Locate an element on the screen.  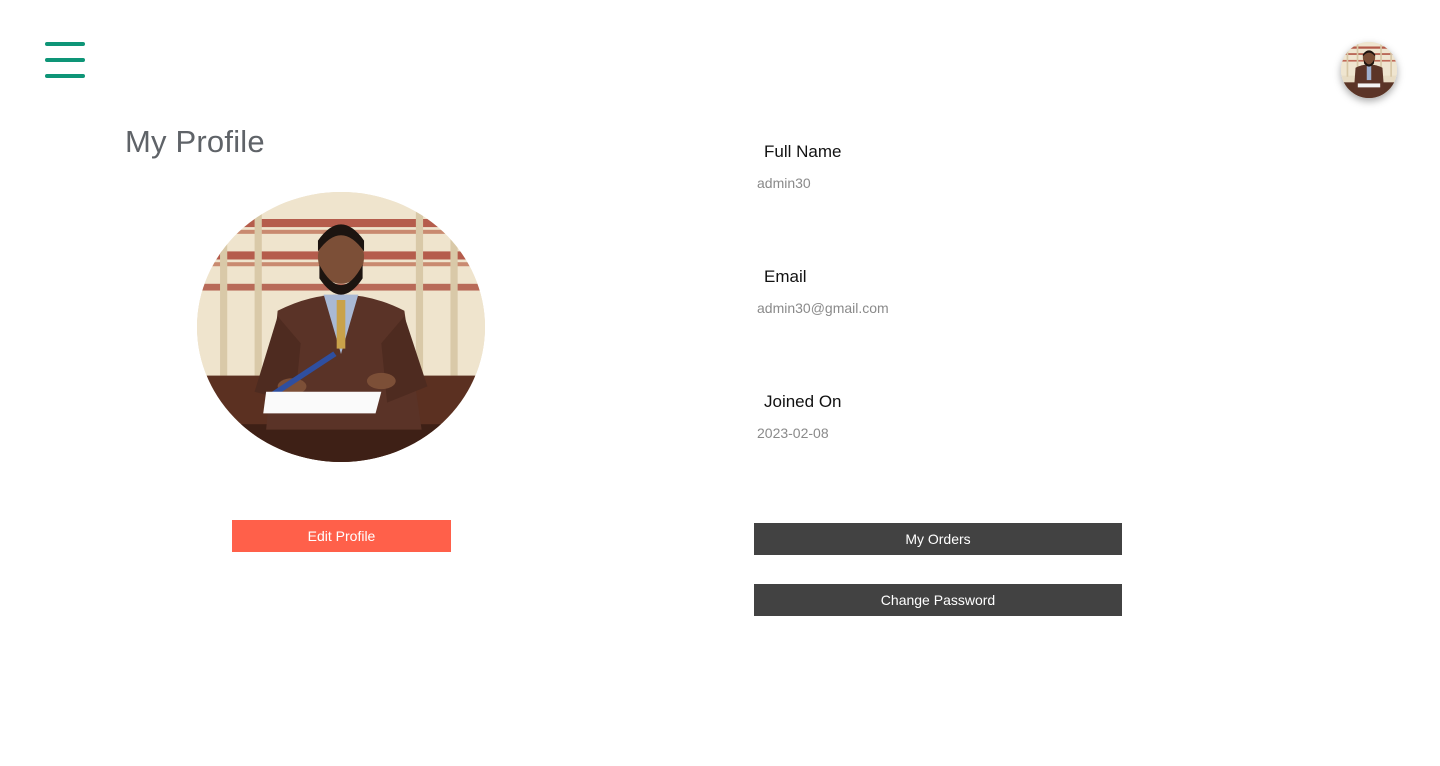
joined-on-label: Joined On is located at coordinates (803, 401).